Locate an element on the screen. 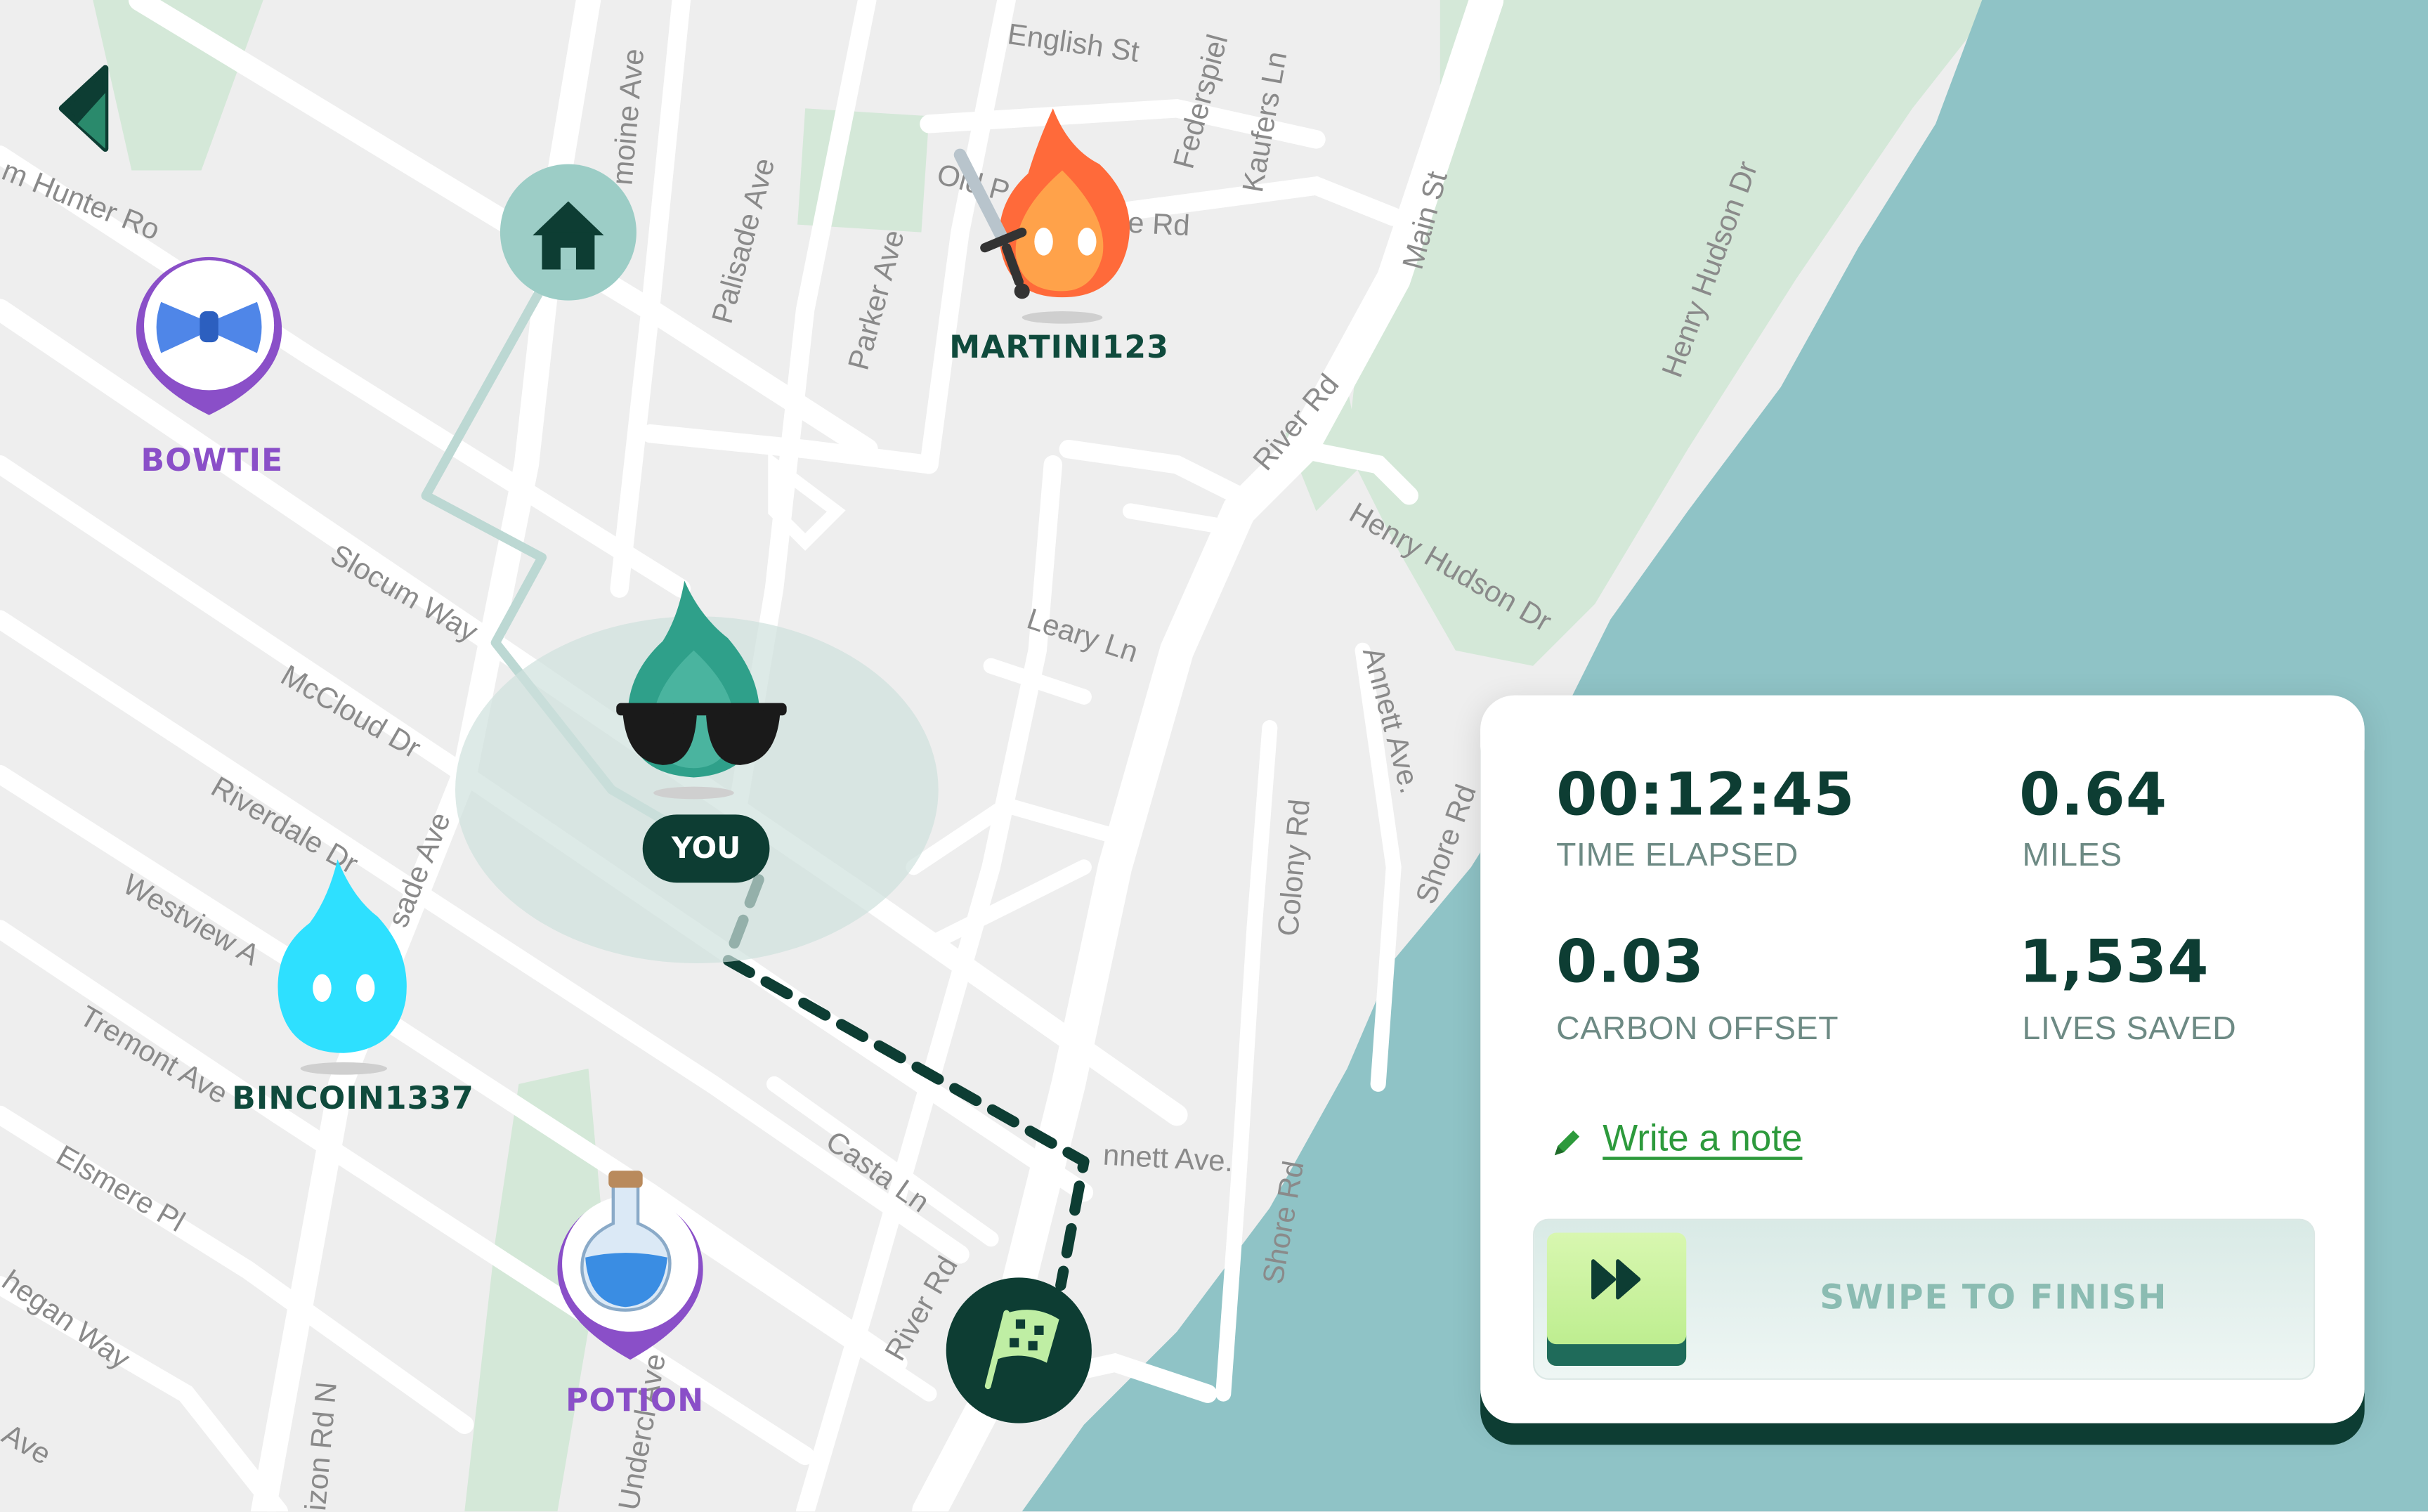 Image resolution: width=2428 pixels, height=1512 pixels. finish-marker is located at coordinates (1019, 1350).